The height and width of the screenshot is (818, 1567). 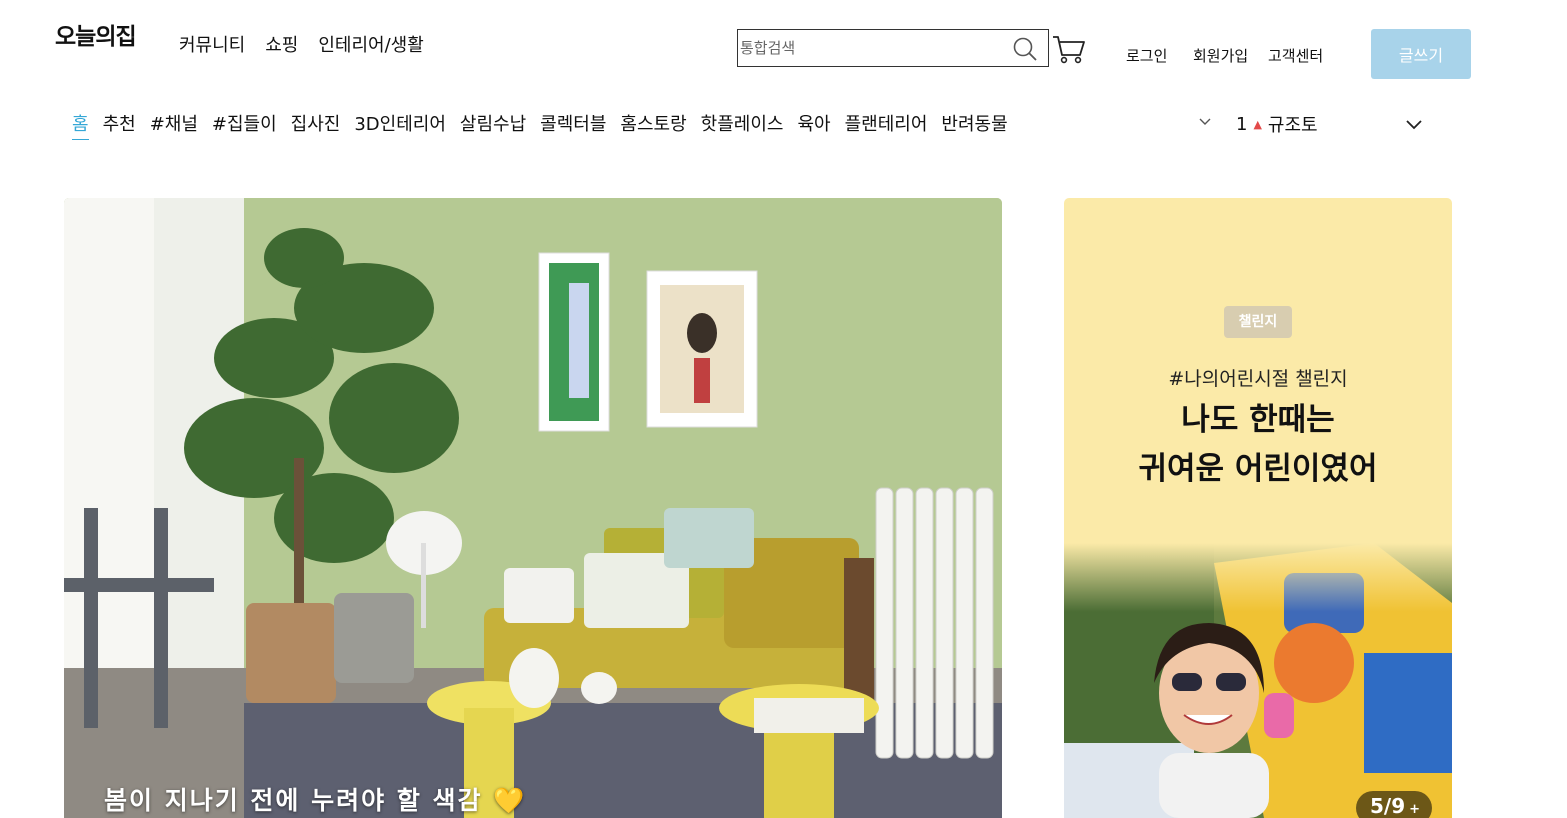 What do you see at coordinates (174, 125) in the screenshot?
I see `tab-channel: #채널` at bounding box center [174, 125].